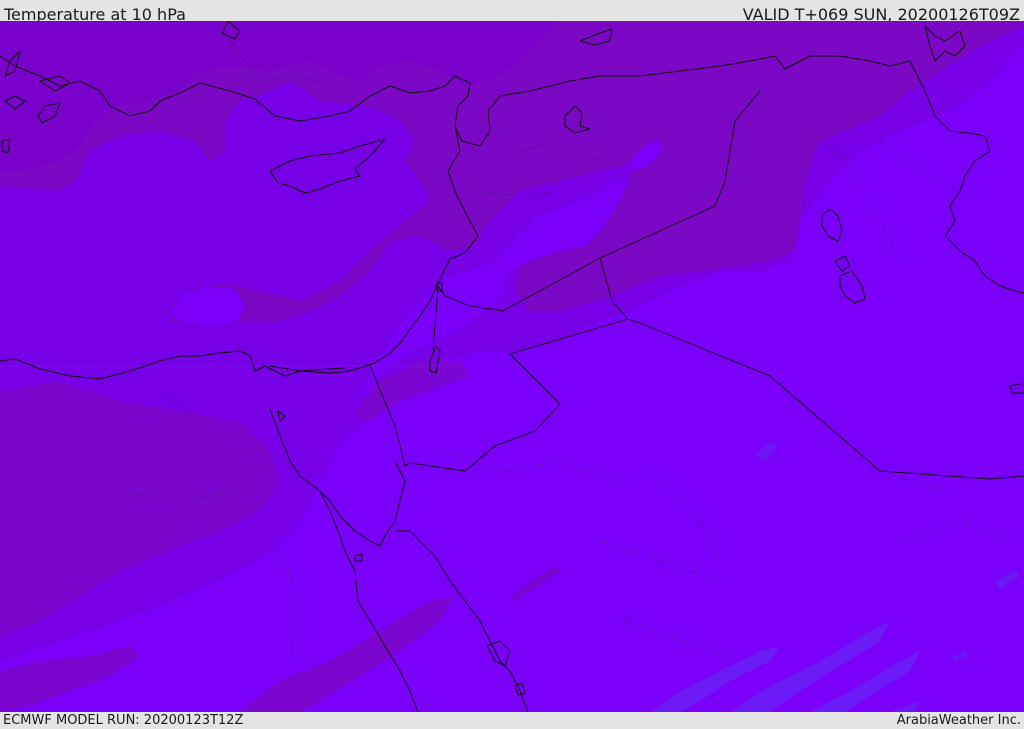 The width and height of the screenshot is (1024, 729). What do you see at coordinates (958, 720) in the screenshot?
I see `credit-label: ArabiaWeather Inc.` at bounding box center [958, 720].